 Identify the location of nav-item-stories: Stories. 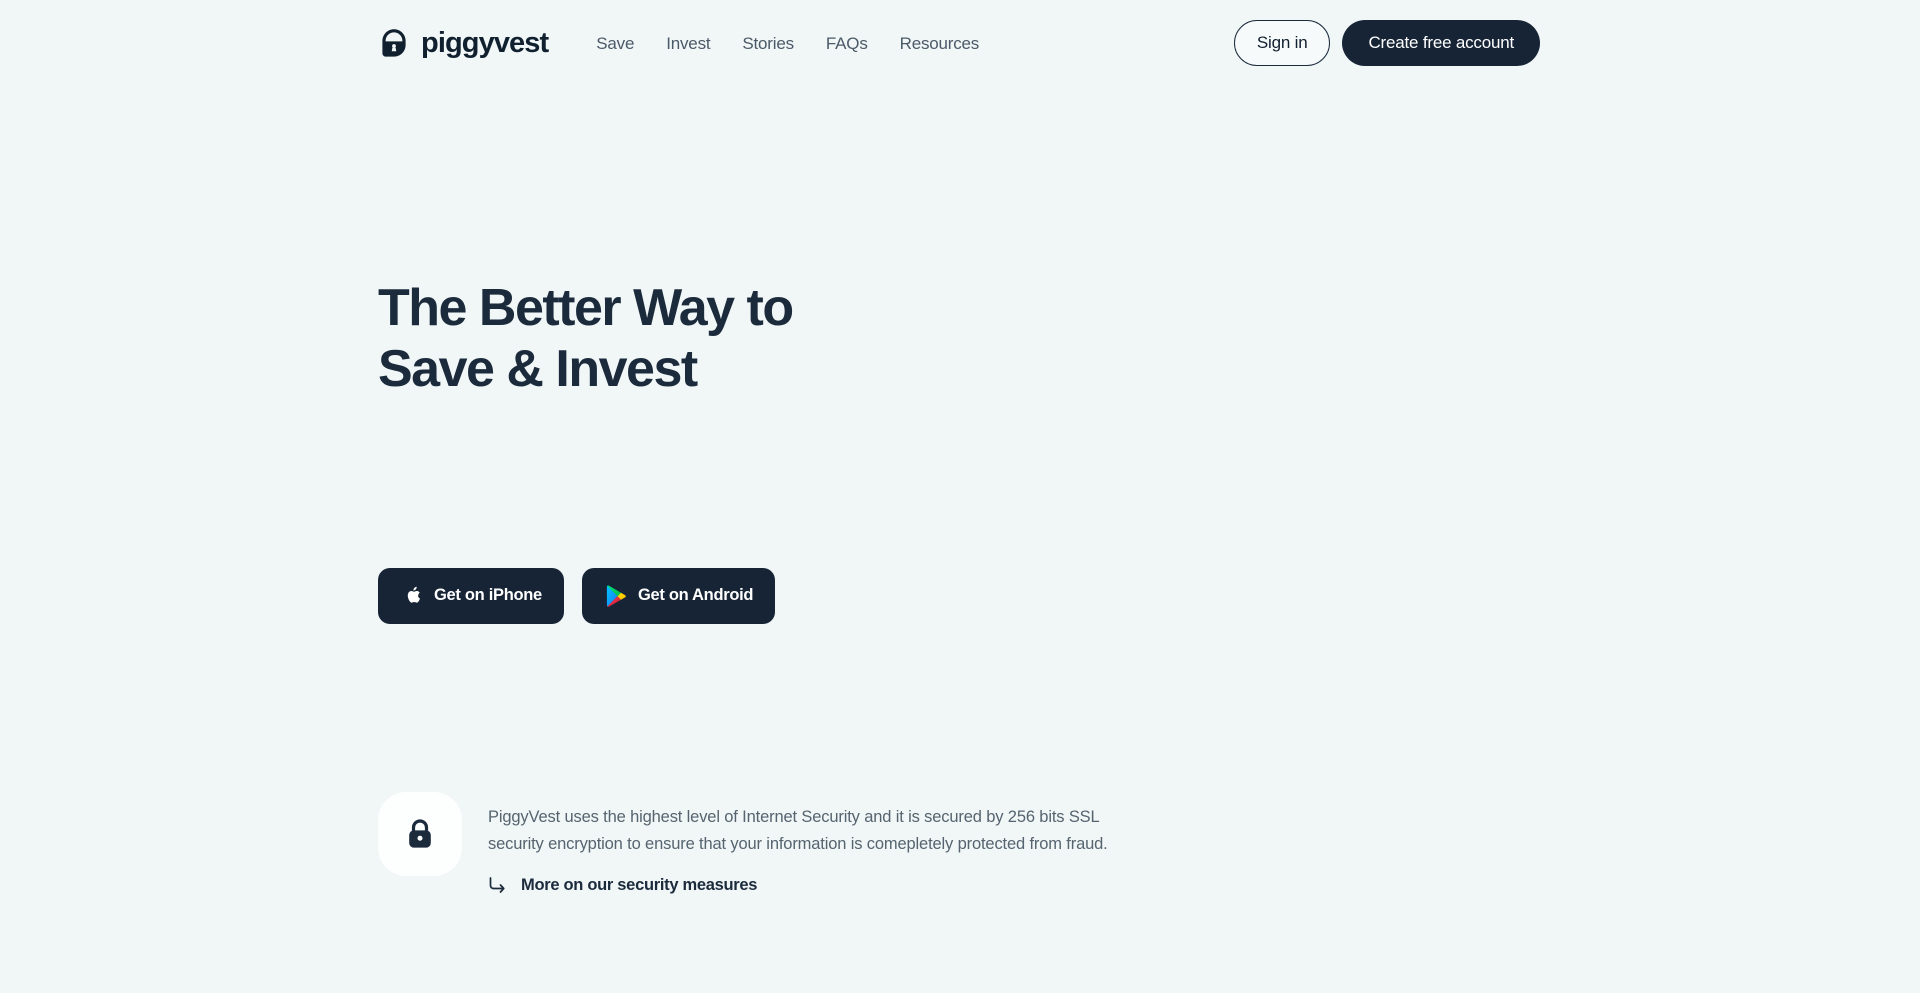
(768, 43).